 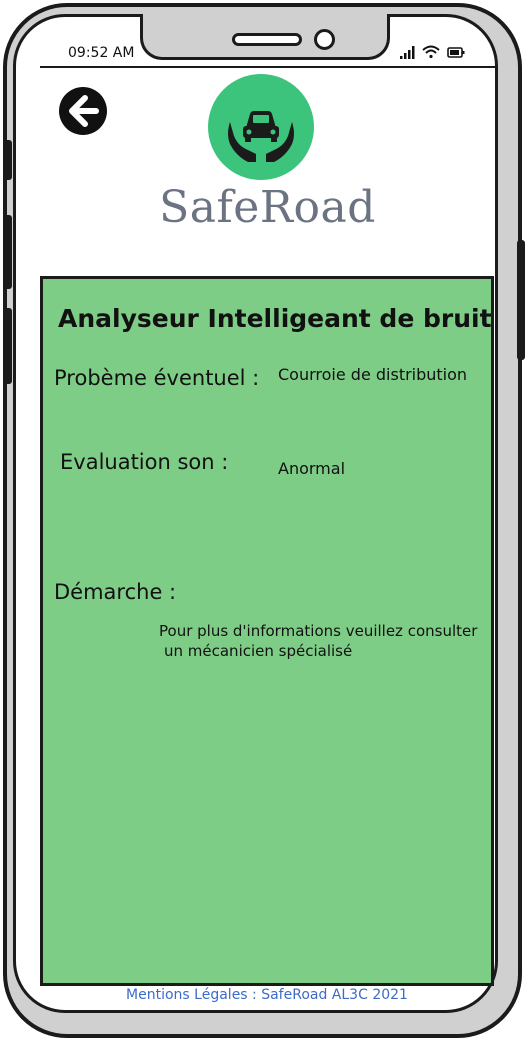 I want to click on speaker-grille, so click(x=267, y=39).